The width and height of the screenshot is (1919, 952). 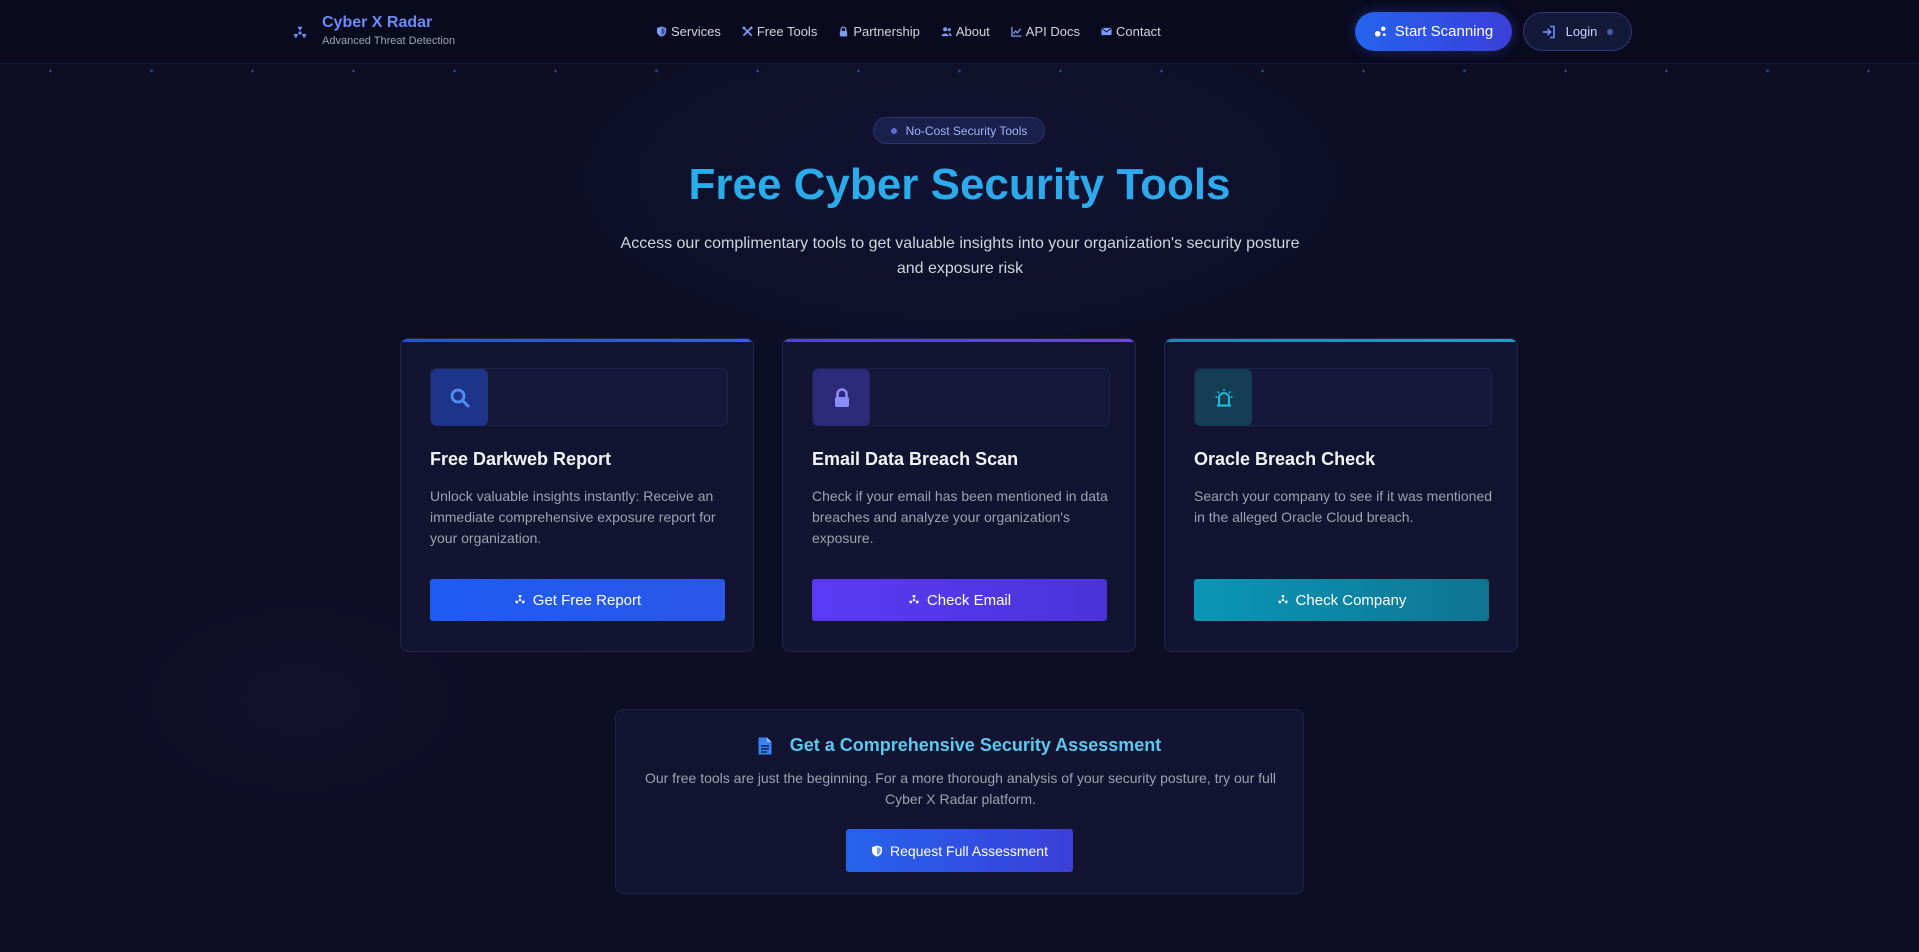 What do you see at coordinates (1351, 600) in the screenshot?
I see `check-company-label: Check Company` at bounding box center [1351, 600].